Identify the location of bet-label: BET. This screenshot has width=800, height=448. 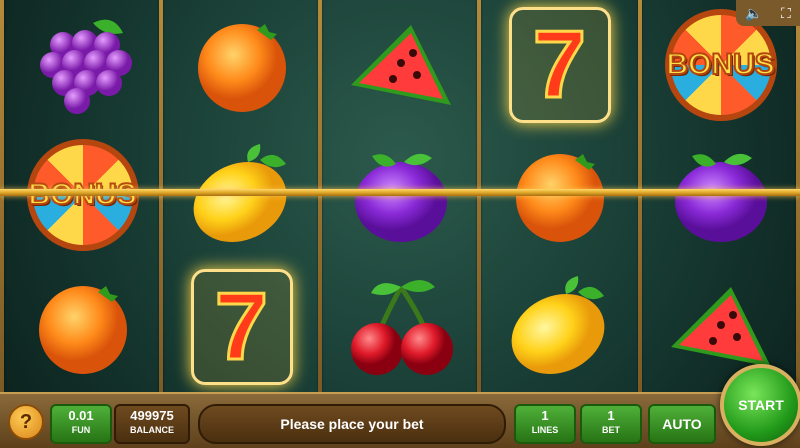
(611, 430).